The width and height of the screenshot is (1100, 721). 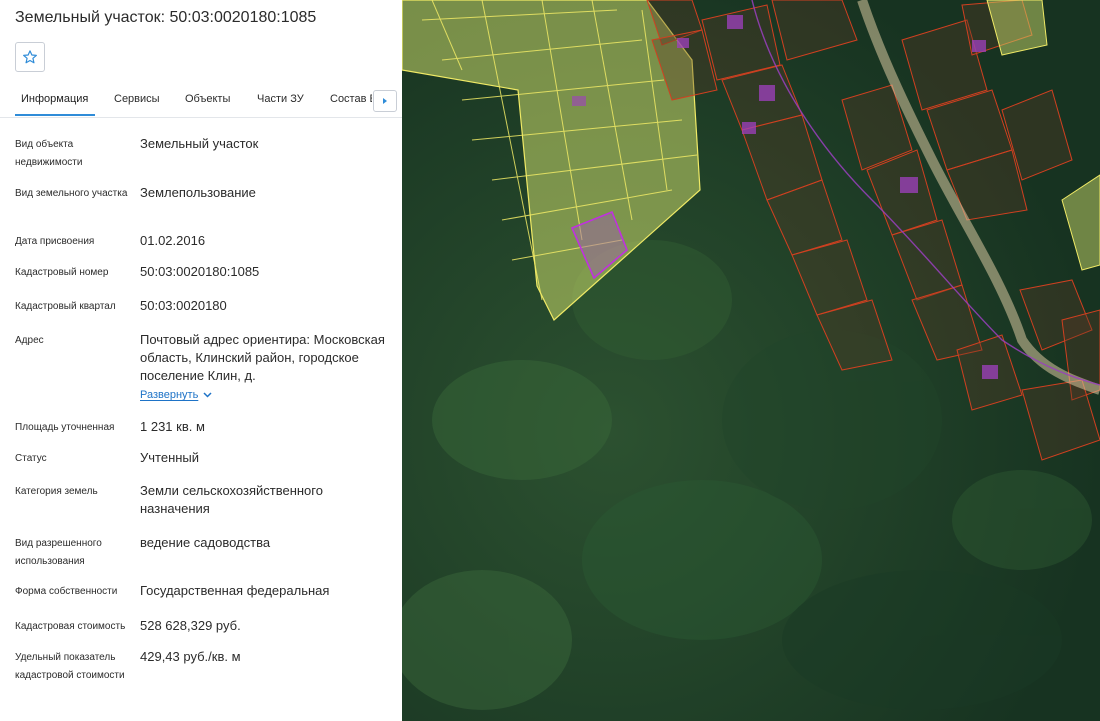 What do you see at coordinates (170, 457) in the screenshot?
I see `value-status: Учтенный` at bounding box center [170, 457].